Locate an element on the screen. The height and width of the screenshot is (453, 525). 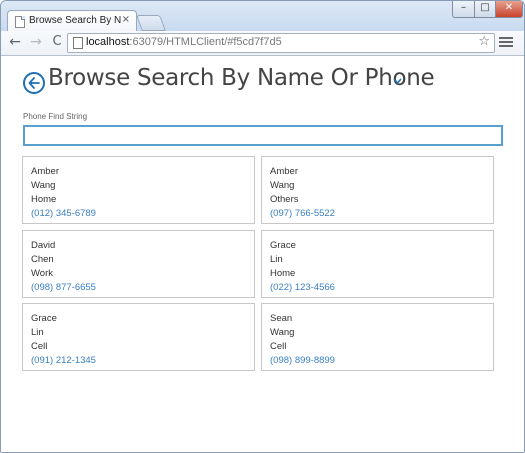
back-arrow-icon is located at coordinates (34, 83).